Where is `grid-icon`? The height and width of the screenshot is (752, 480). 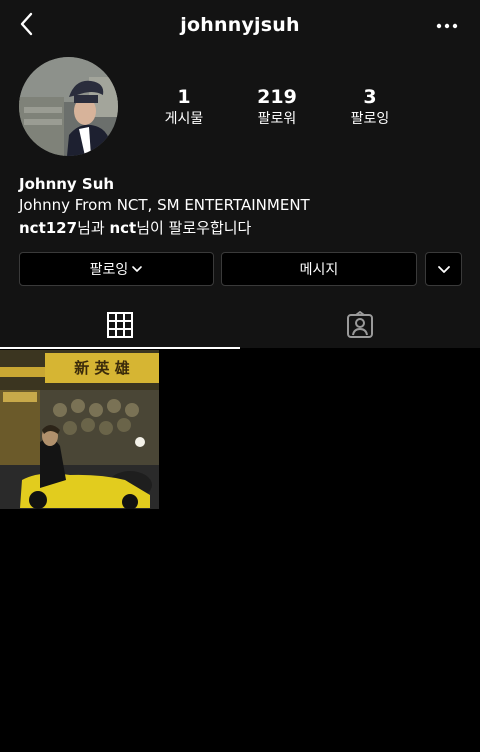 grid-icon is located at coordinates (120, 325).